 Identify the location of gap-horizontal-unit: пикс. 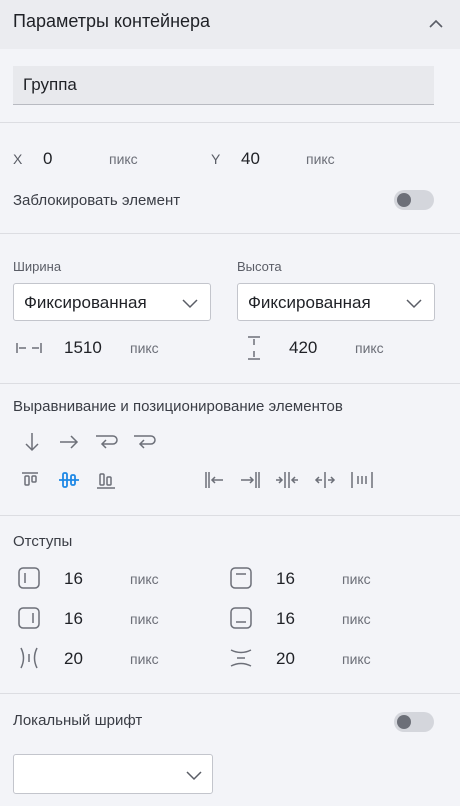
(144, 659).